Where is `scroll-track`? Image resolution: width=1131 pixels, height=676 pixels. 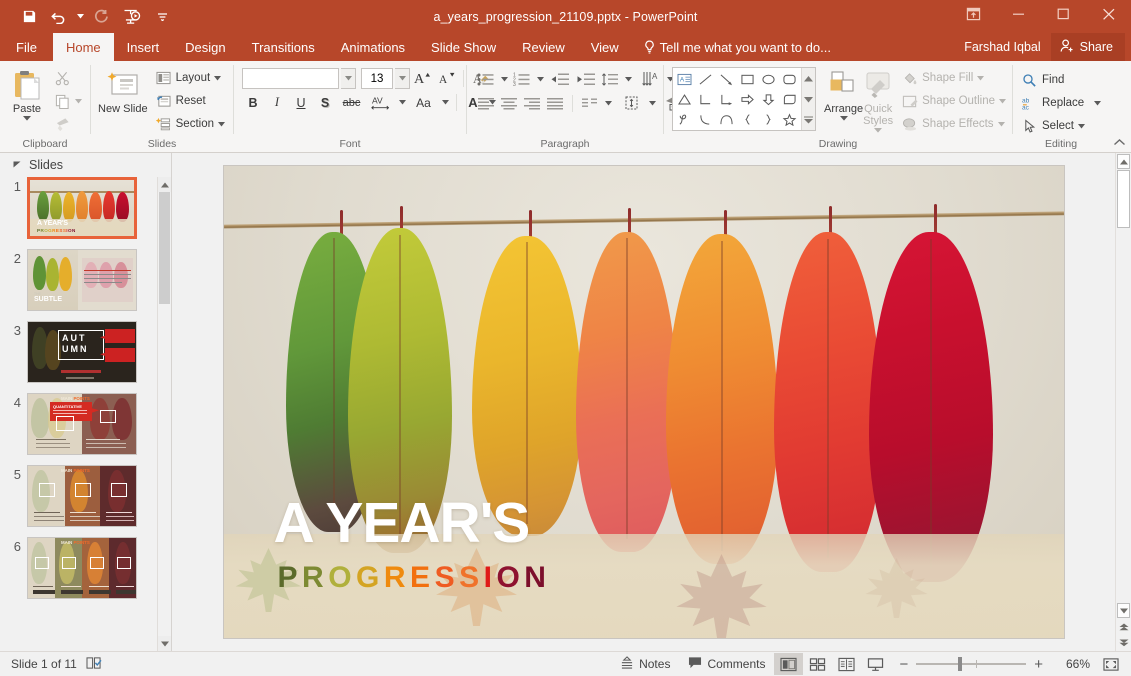
scroll-track is located at coordinates (1123, 386).